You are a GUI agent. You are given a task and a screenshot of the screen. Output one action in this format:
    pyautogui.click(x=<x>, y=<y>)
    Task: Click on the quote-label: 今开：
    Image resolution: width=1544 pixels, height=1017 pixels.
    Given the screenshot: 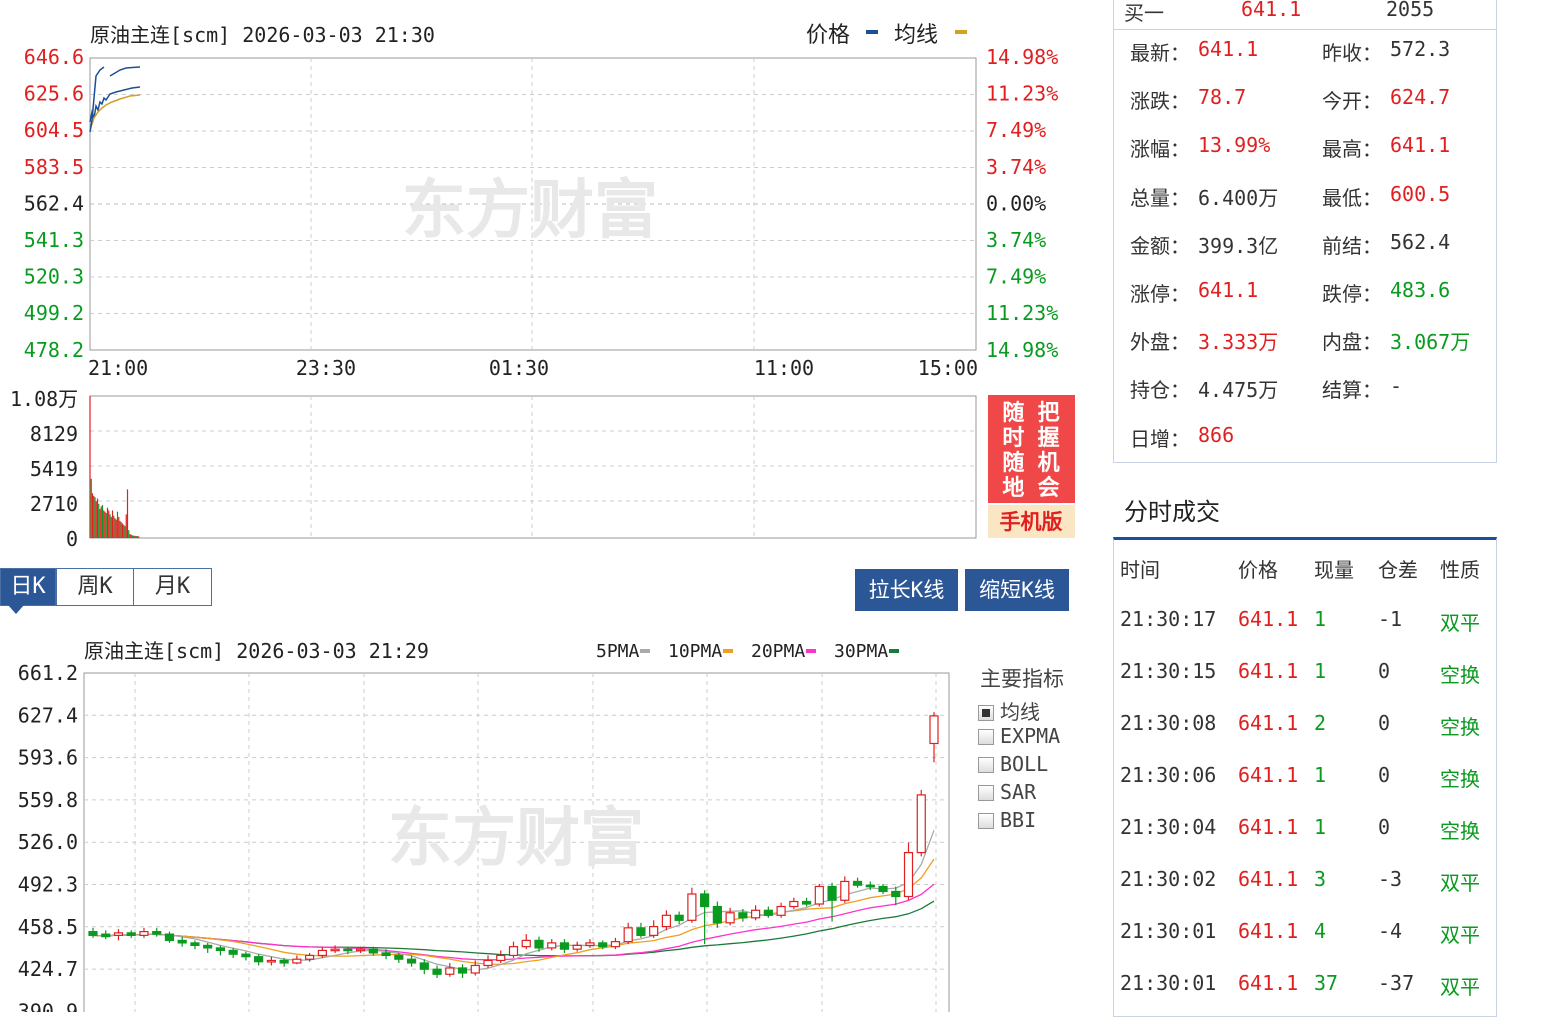 What is the action you would take?
    pyautogui.click(x=1352, y=101)
    